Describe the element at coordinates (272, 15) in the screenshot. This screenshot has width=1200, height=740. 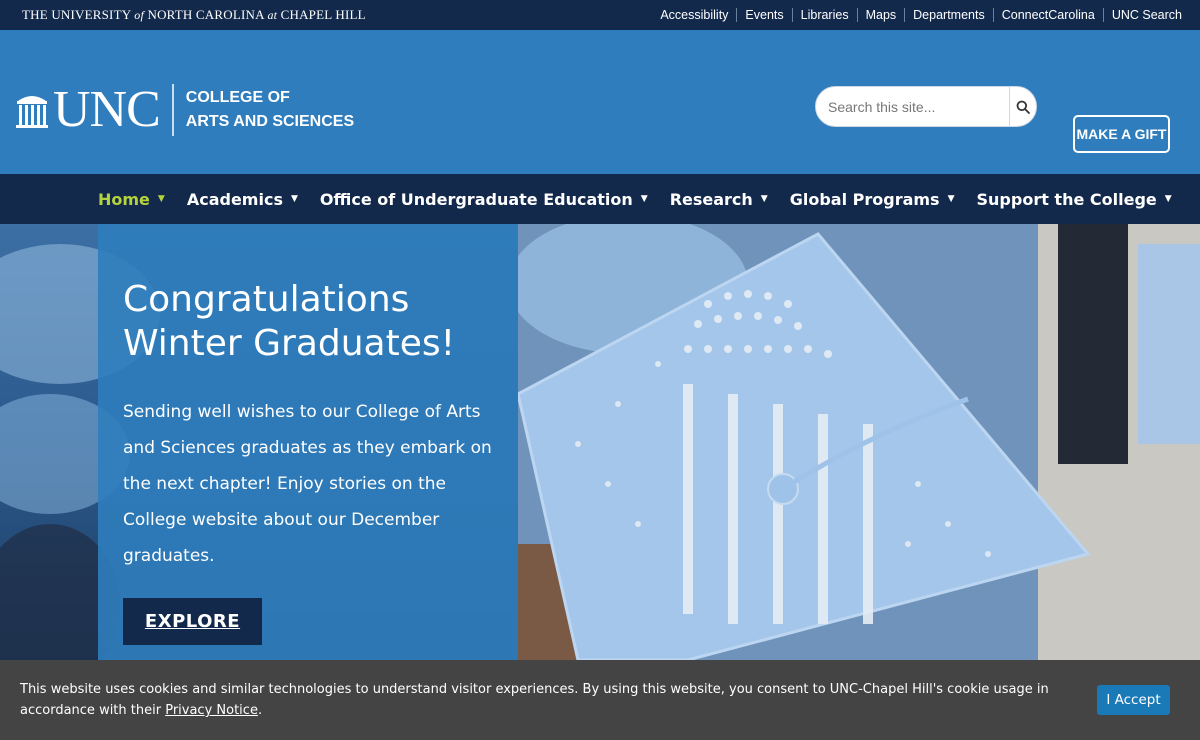
I see `uni-name-part-4: at` at that location.